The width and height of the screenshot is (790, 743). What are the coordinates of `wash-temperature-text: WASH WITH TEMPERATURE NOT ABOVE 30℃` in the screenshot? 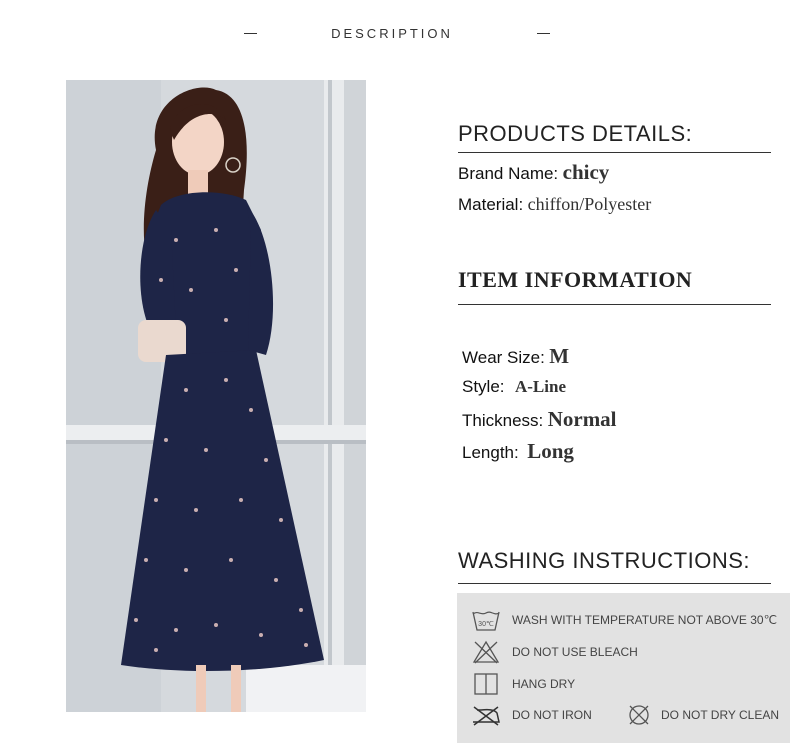 It's located at (645, 620).